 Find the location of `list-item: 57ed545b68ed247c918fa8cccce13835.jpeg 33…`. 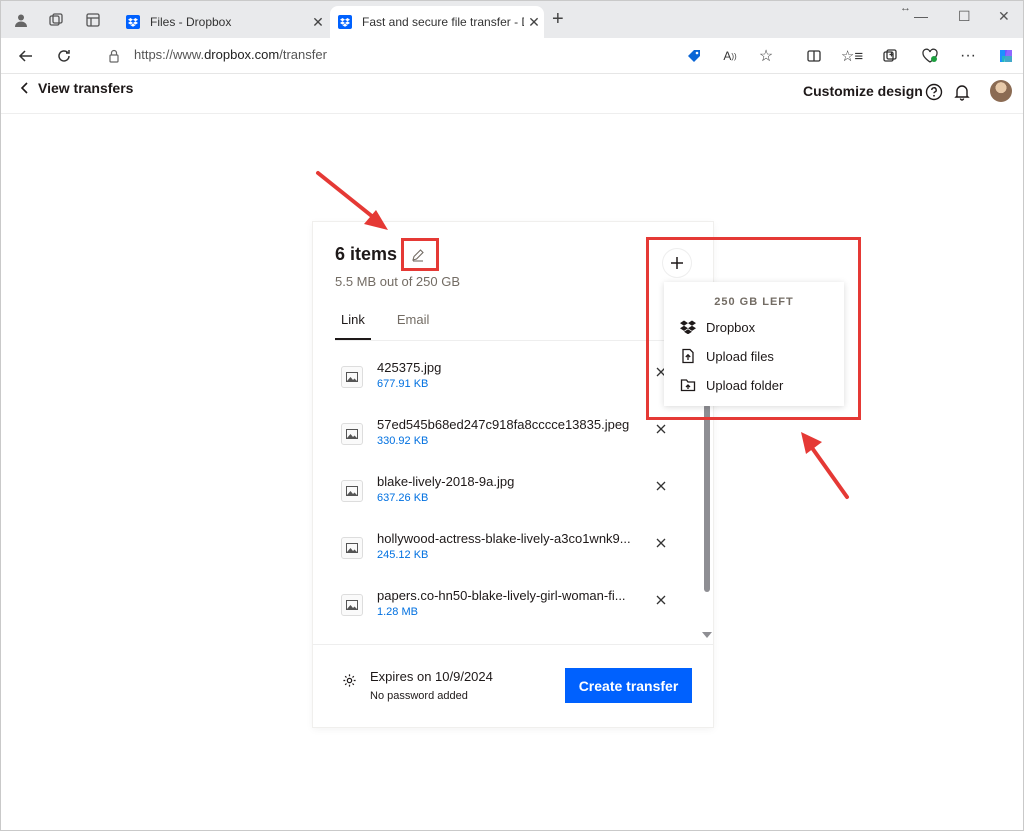

list-item: 57ed545b68ed247c918fa8cccce13835.jpeg 33… is located at coordinates (508, 437).